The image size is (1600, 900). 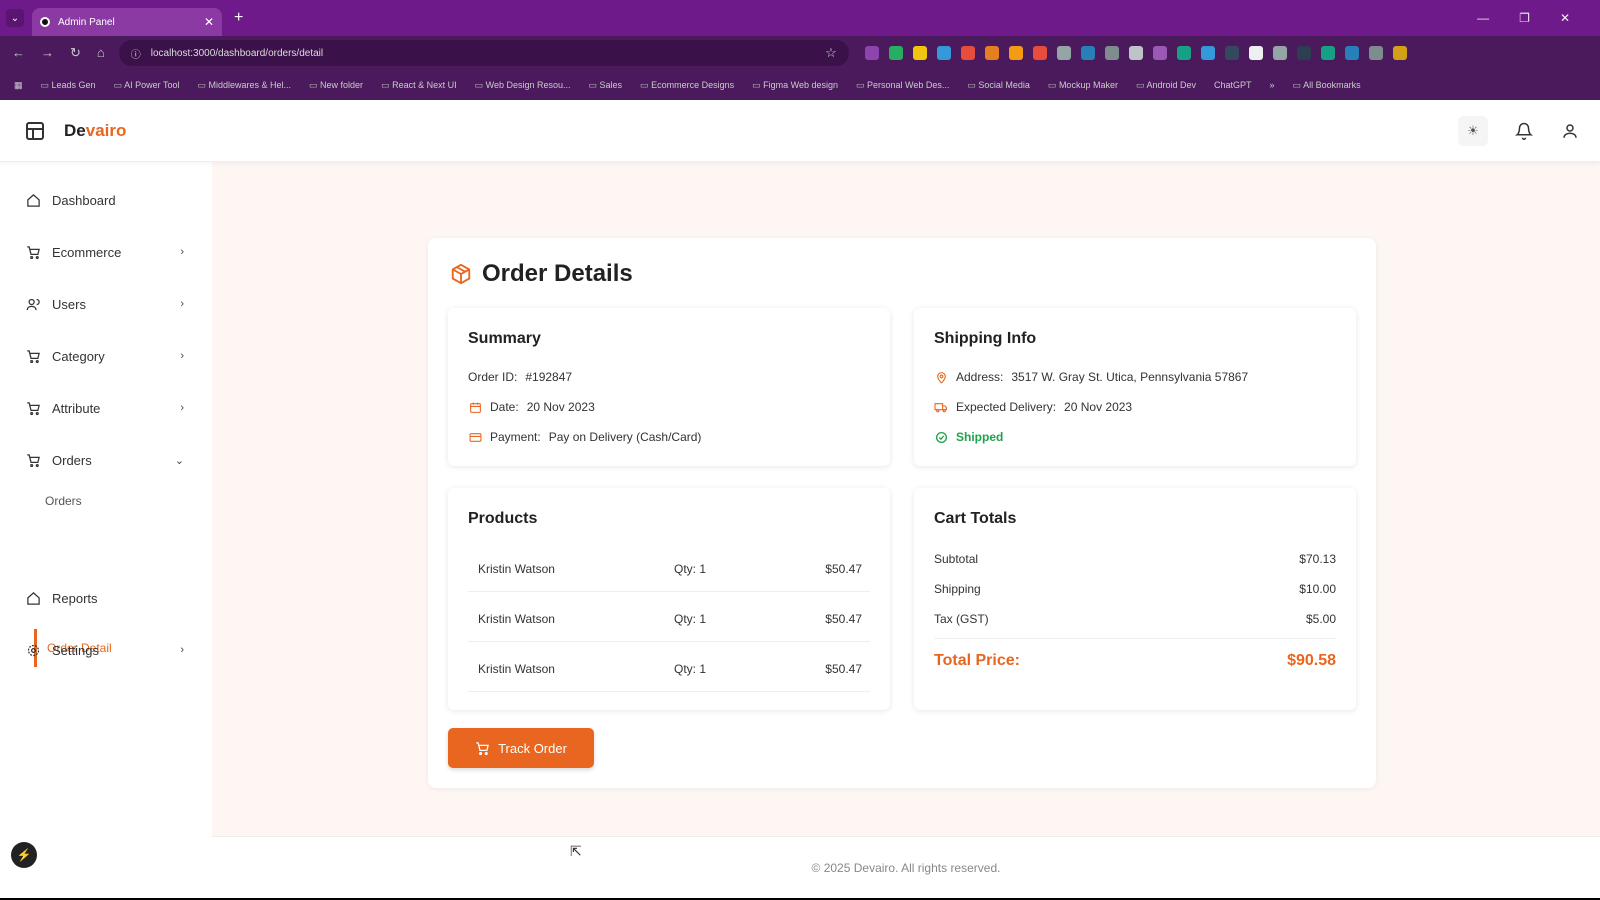 I want to click on reload-icon: ↻, so click(x=75, y=53).